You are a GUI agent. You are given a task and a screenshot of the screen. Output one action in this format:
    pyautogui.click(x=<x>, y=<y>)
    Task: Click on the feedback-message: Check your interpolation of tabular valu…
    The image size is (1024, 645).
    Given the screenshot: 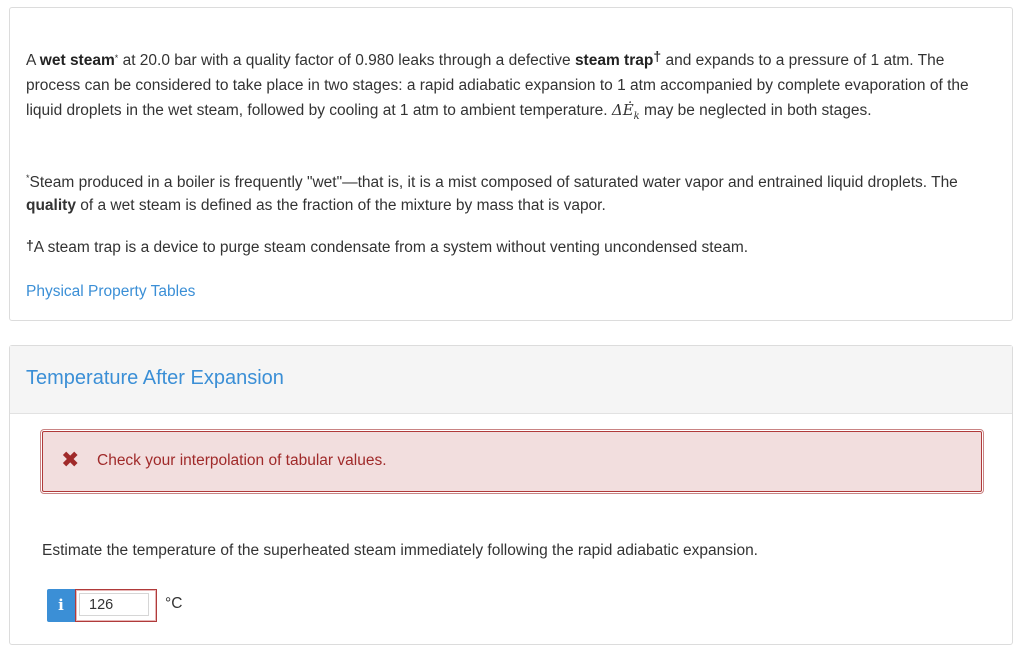 What is the action you would take?
    pyautogui.click(x=242, y=460)
    